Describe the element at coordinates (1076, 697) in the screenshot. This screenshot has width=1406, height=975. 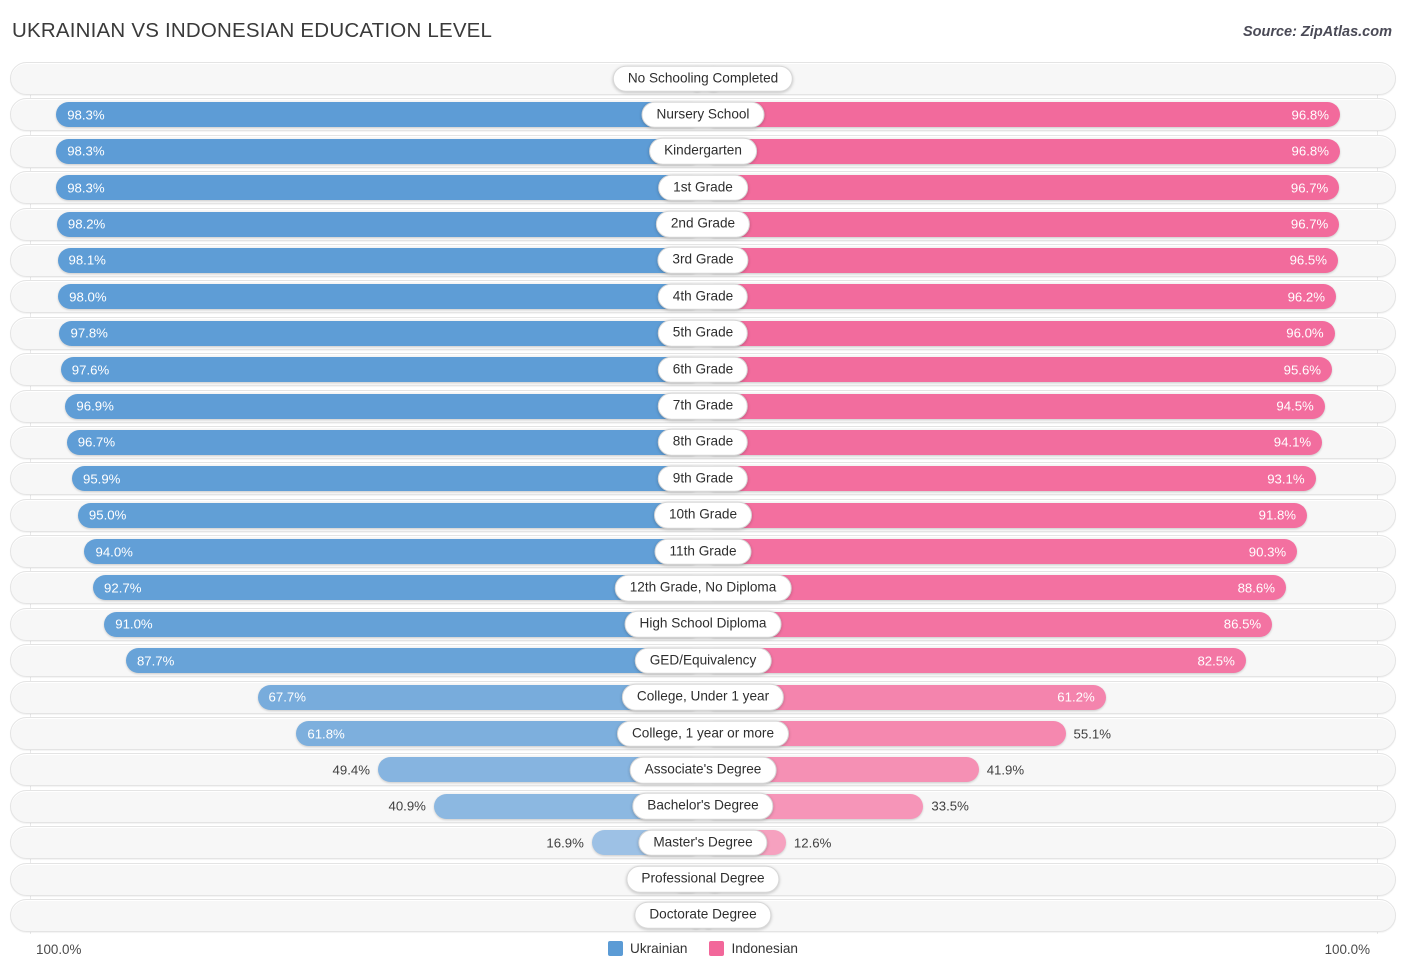
I see `bar-value-indonesian: 61.2%` at that location.